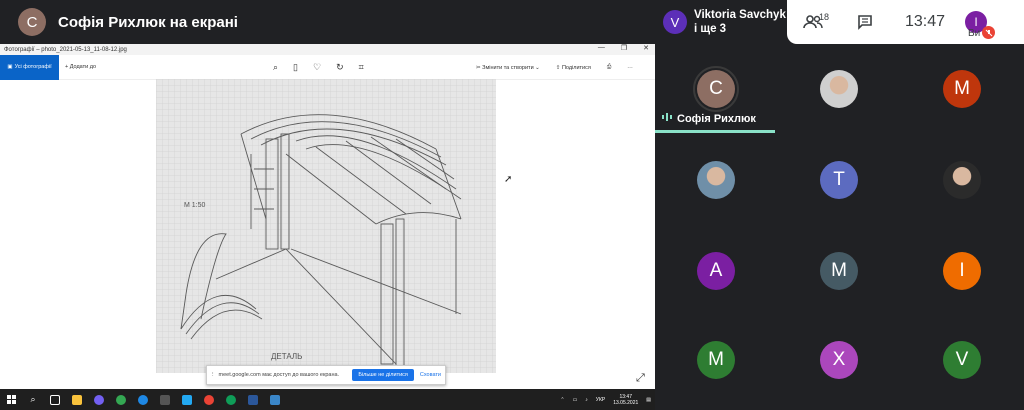 The width and height of the screenshot is (1024, 410). I want to click on participant-avatar: С, so click(716, 89).